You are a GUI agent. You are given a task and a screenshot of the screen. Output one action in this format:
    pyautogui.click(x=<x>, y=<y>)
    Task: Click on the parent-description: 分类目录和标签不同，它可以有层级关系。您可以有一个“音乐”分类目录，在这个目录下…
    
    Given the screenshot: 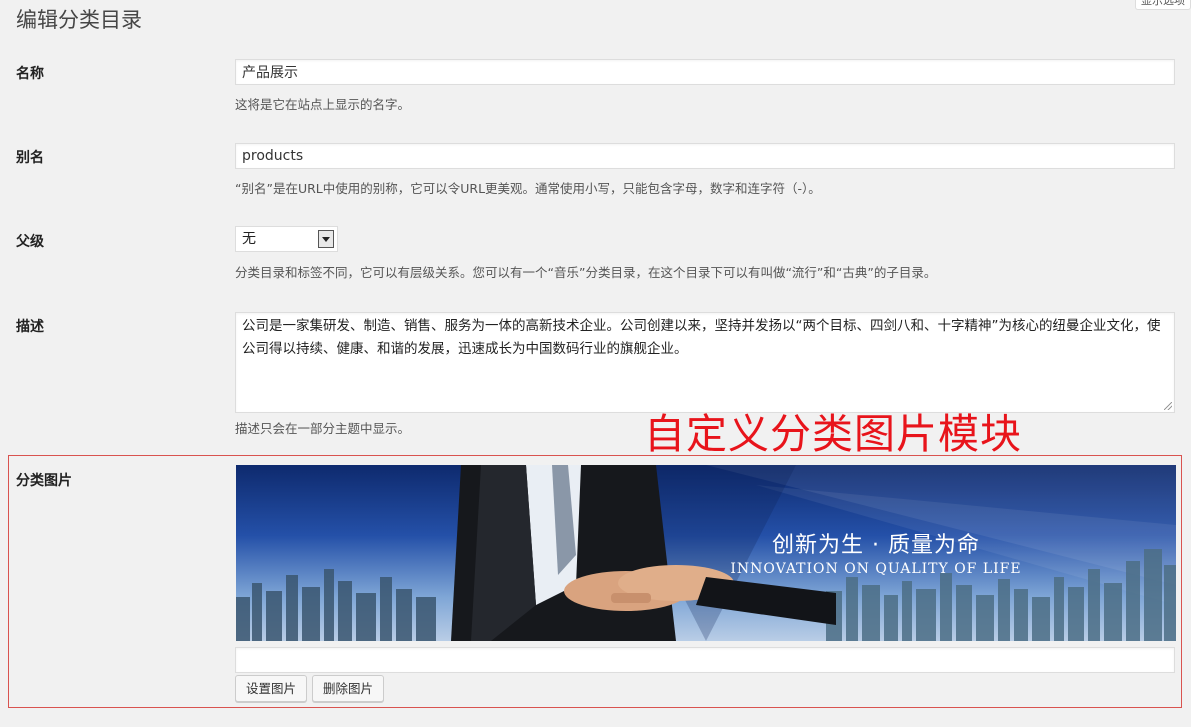 What is the action you would take?
    pyautogui.click(x=586, y=272)
    